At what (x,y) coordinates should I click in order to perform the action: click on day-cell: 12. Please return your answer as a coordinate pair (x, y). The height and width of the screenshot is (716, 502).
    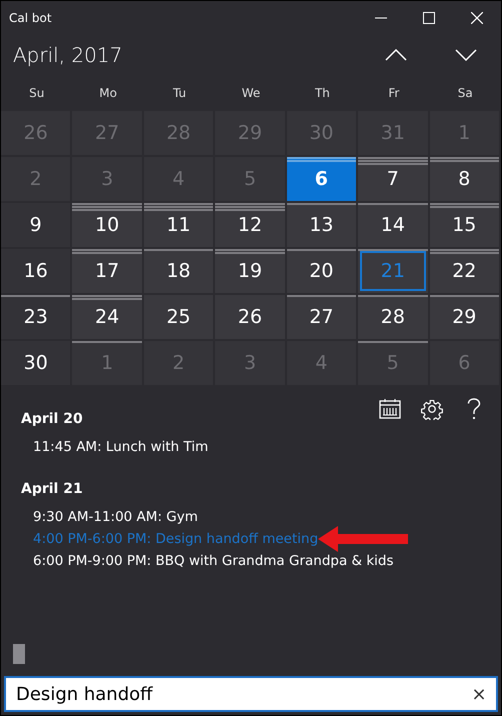
    Looking at the image, I should click on (250, 225).